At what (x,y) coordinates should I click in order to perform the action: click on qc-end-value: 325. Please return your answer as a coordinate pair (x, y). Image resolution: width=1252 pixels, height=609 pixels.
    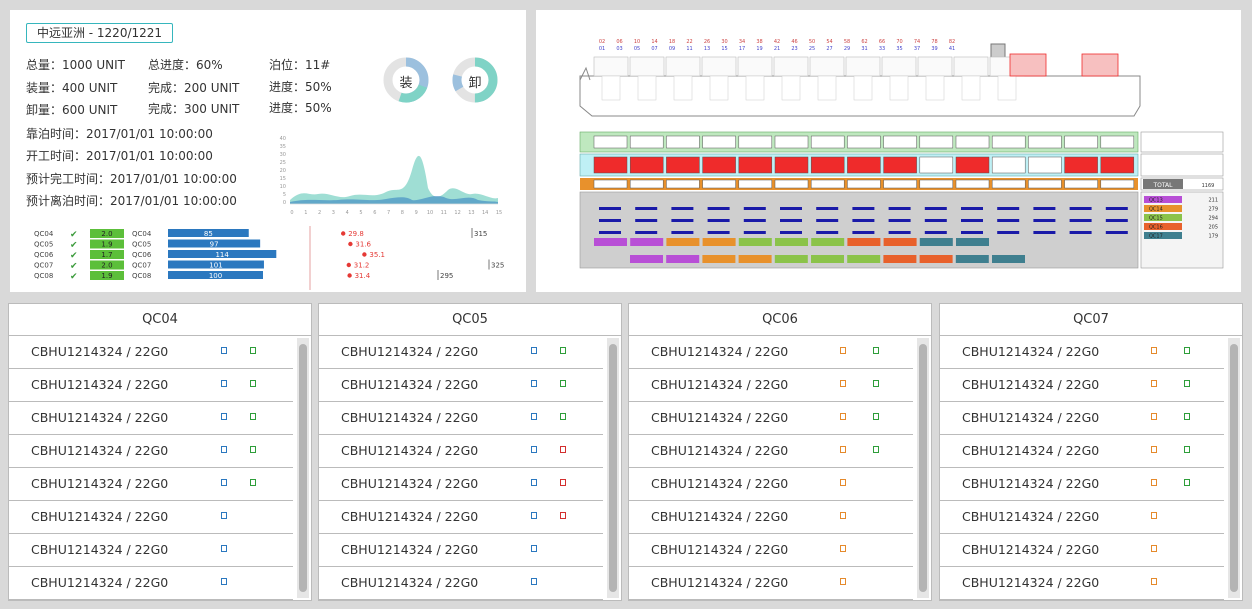
    Looking at the image, I should click on (497, 266).